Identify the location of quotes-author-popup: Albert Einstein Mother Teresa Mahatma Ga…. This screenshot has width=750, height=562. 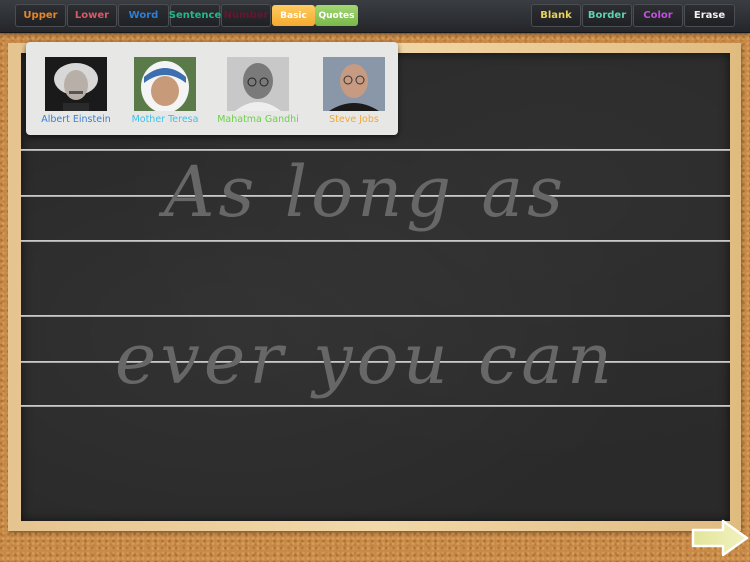
(212, 88).